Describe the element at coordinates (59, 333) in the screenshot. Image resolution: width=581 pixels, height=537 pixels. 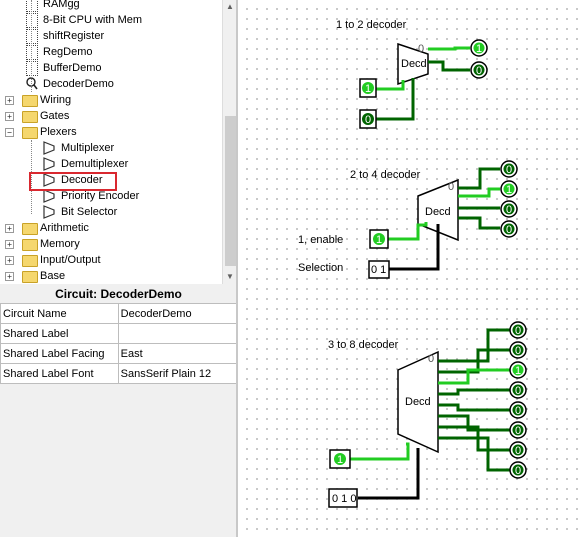
I see `attribute-name: Shared Label` at that location.